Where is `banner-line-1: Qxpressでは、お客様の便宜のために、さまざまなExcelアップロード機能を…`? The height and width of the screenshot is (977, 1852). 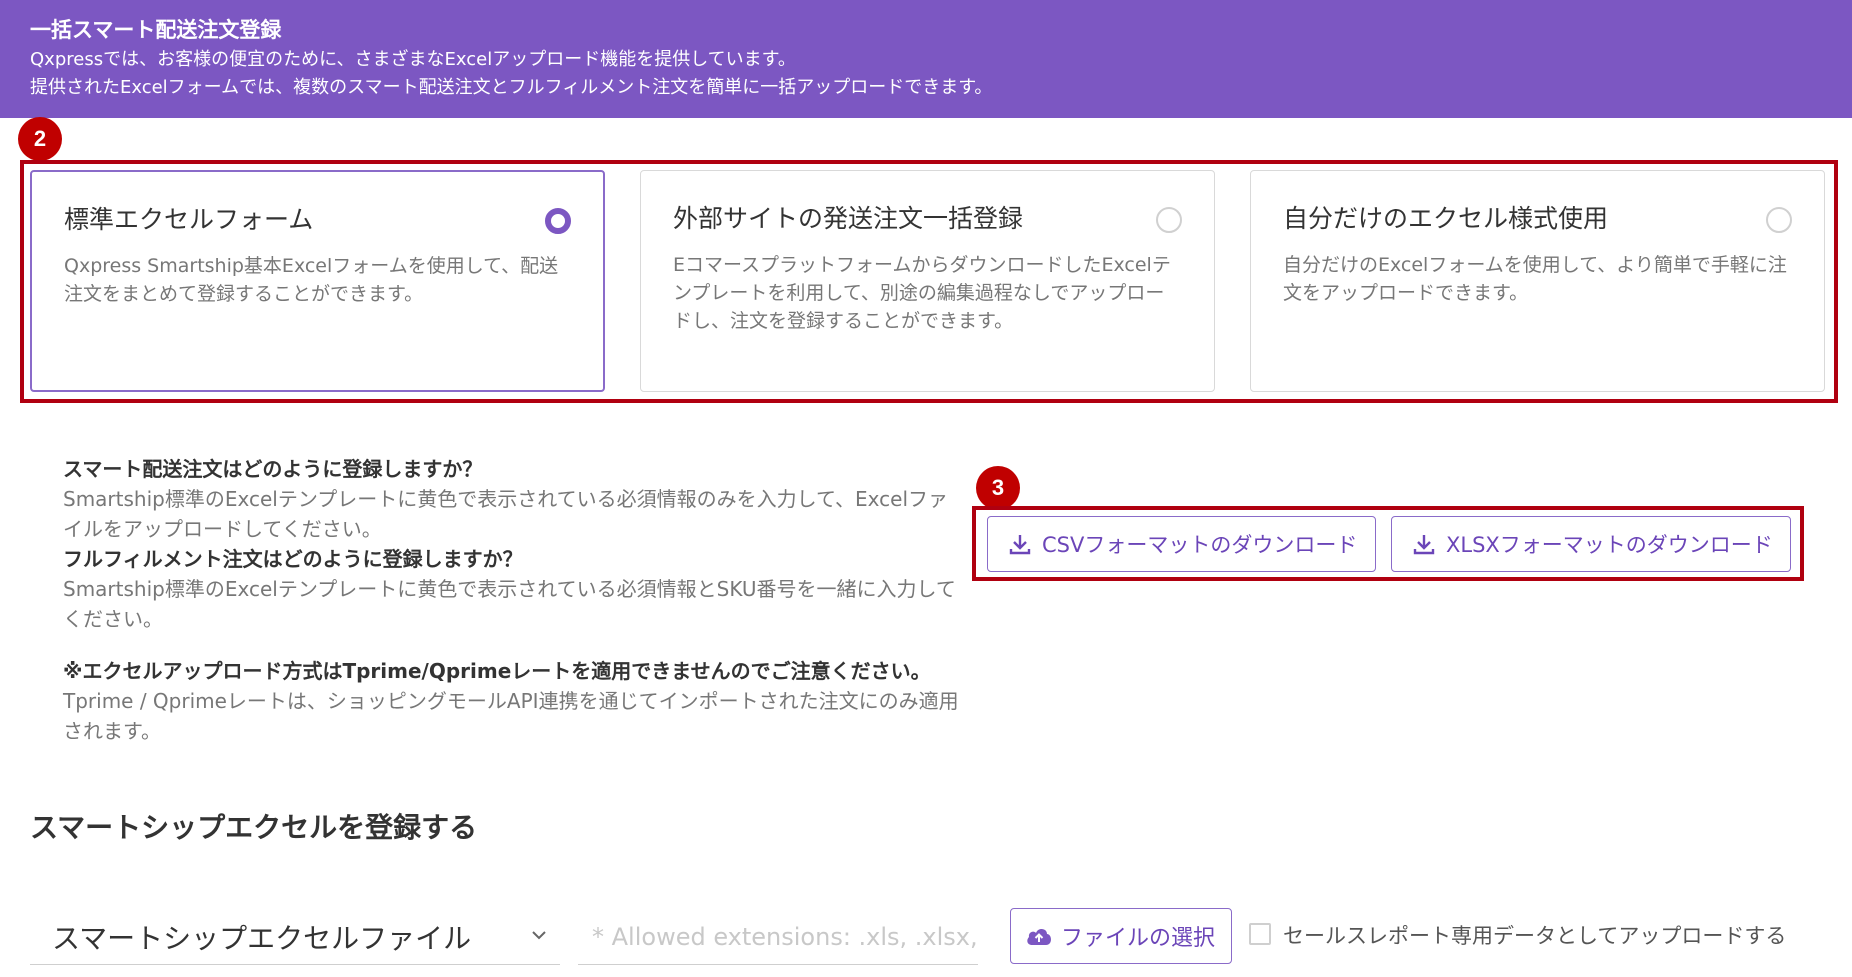
banner-line-1: Qxpressでは、お客様の便宜のために、さまざまなExcelアップロード機能を… is located at coordinates (413, 59).